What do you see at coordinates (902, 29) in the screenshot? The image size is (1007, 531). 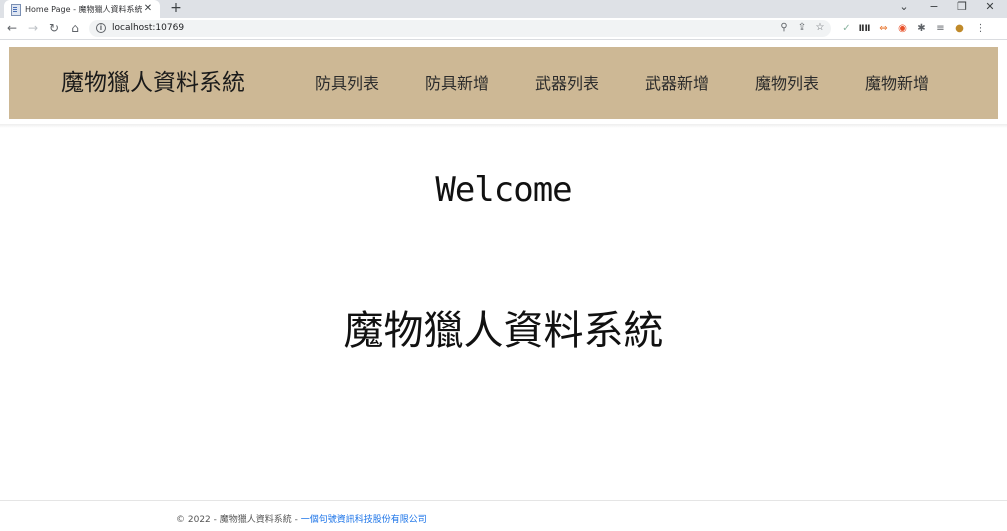 I see `extension-circle-icon: ◉` at bounding box center [902, 29].